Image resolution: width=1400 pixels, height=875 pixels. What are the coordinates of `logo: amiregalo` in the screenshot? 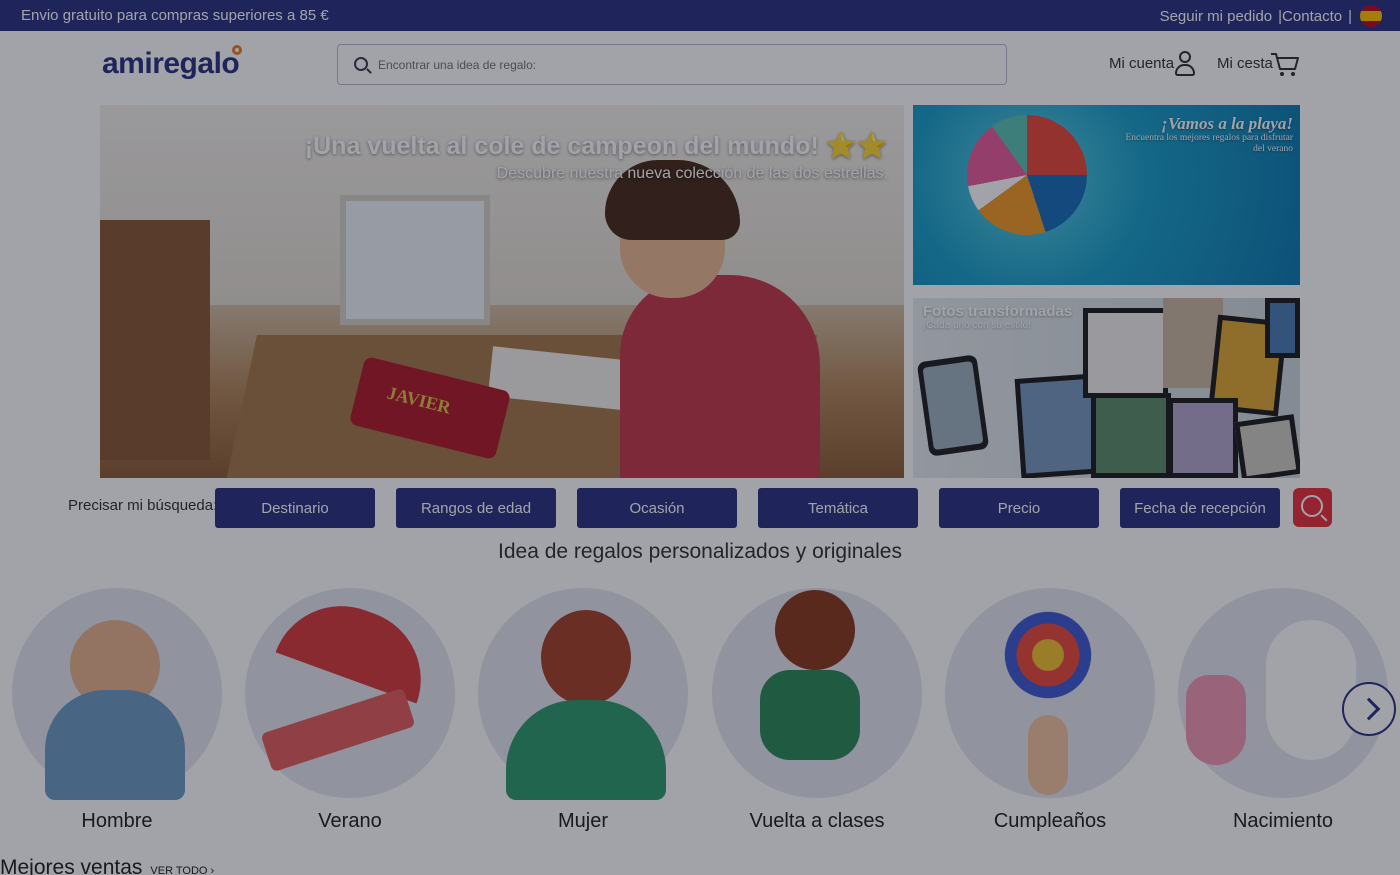 It's located at (171, 64).